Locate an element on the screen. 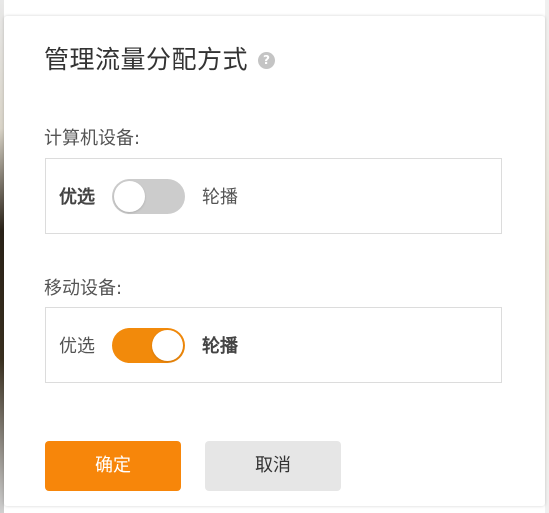  pc-option-rotate: 轮播 is located at coordinates (220, 196).